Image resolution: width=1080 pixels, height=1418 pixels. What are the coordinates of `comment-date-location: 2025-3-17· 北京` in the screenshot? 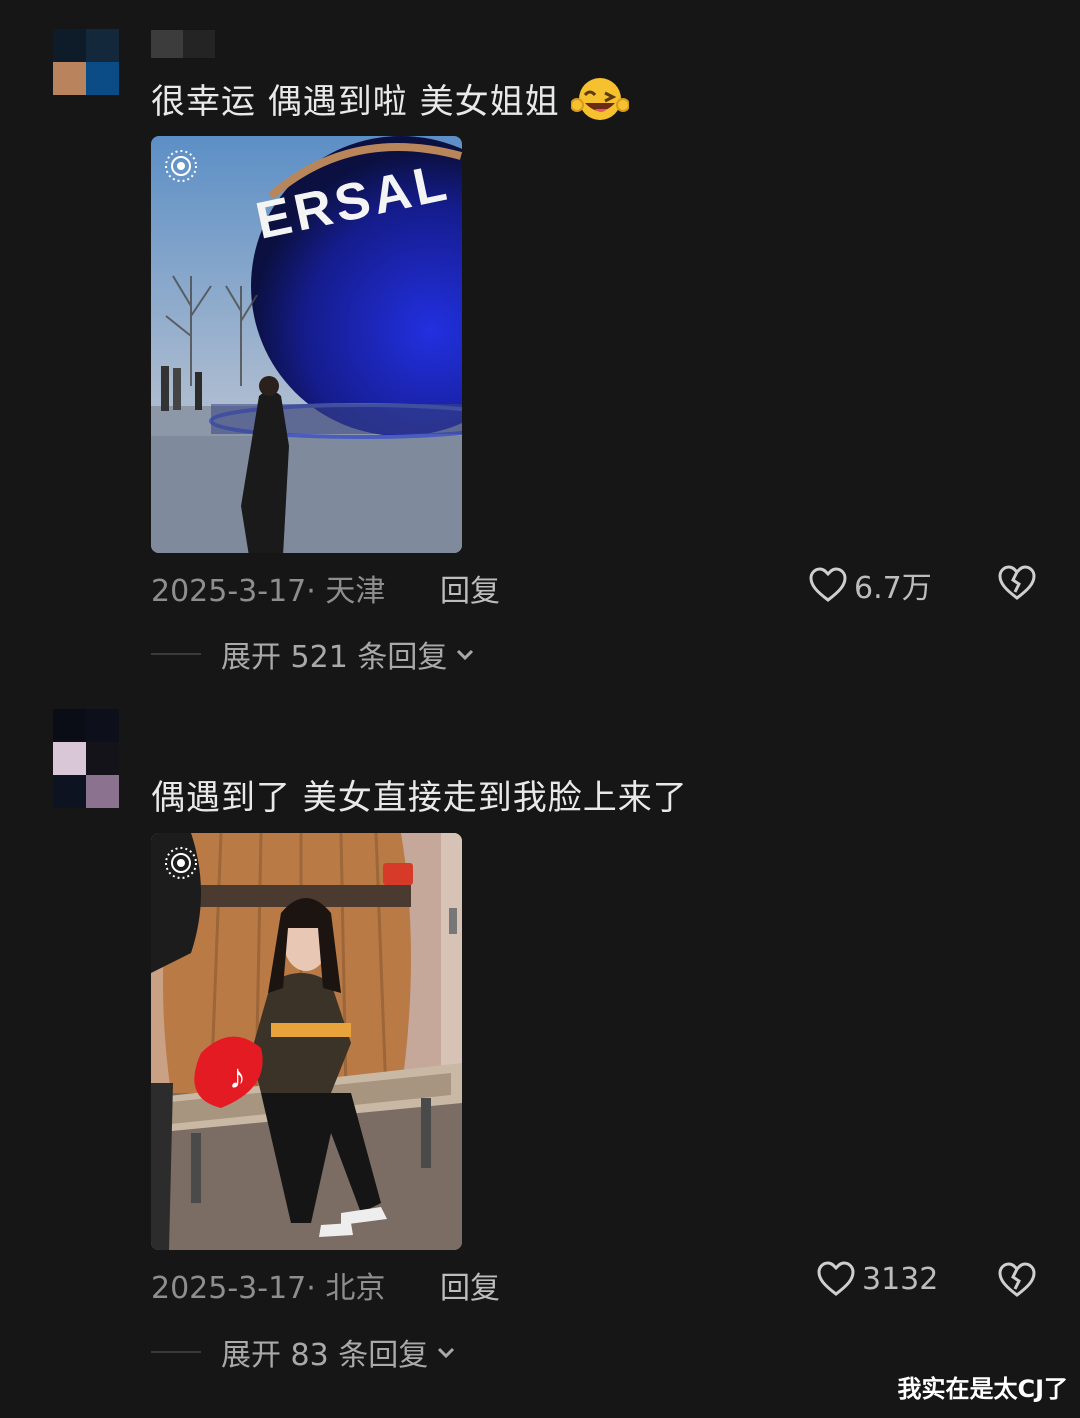 It's located at (268, 1288).